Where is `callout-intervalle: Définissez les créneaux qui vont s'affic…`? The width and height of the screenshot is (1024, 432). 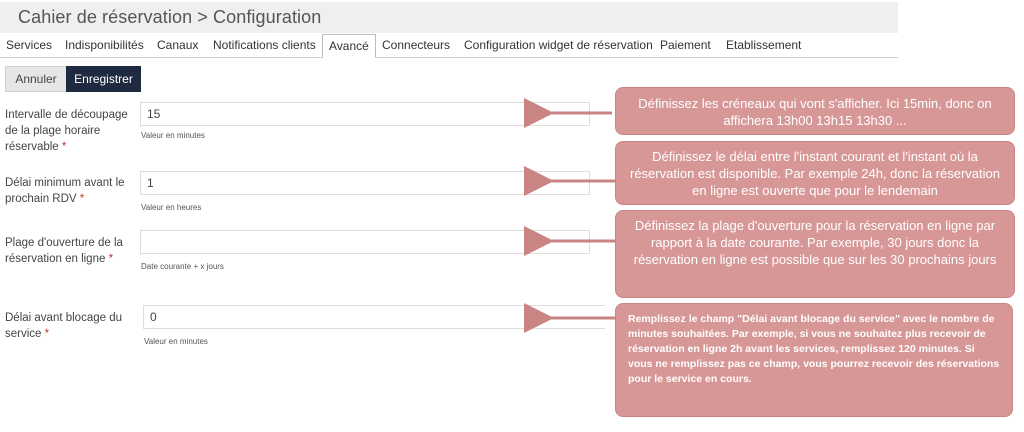
callout-intervalle: Définissez les créneaux qui vont s'affic… is located at coordinates (815, 111).